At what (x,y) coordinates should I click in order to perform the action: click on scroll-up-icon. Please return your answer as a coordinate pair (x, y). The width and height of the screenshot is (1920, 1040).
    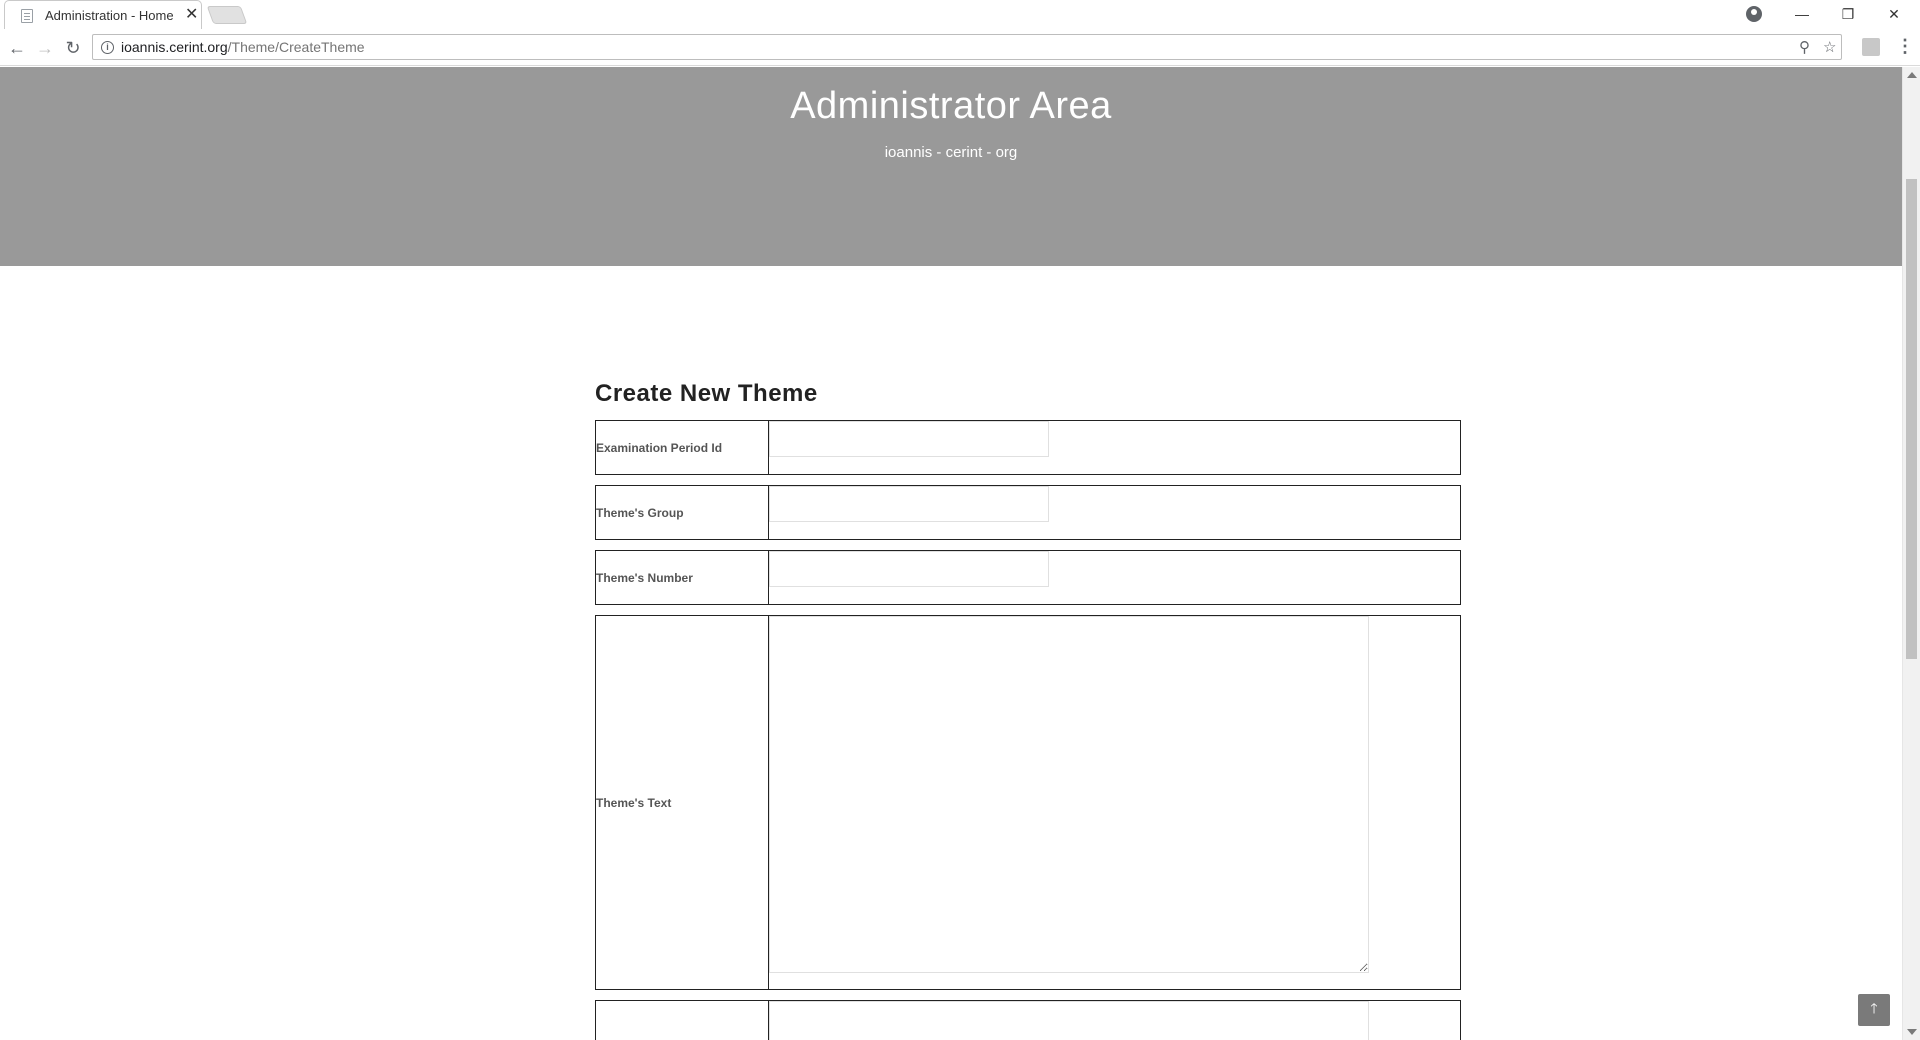
    Looking at the image, I should click on (1912, 75).